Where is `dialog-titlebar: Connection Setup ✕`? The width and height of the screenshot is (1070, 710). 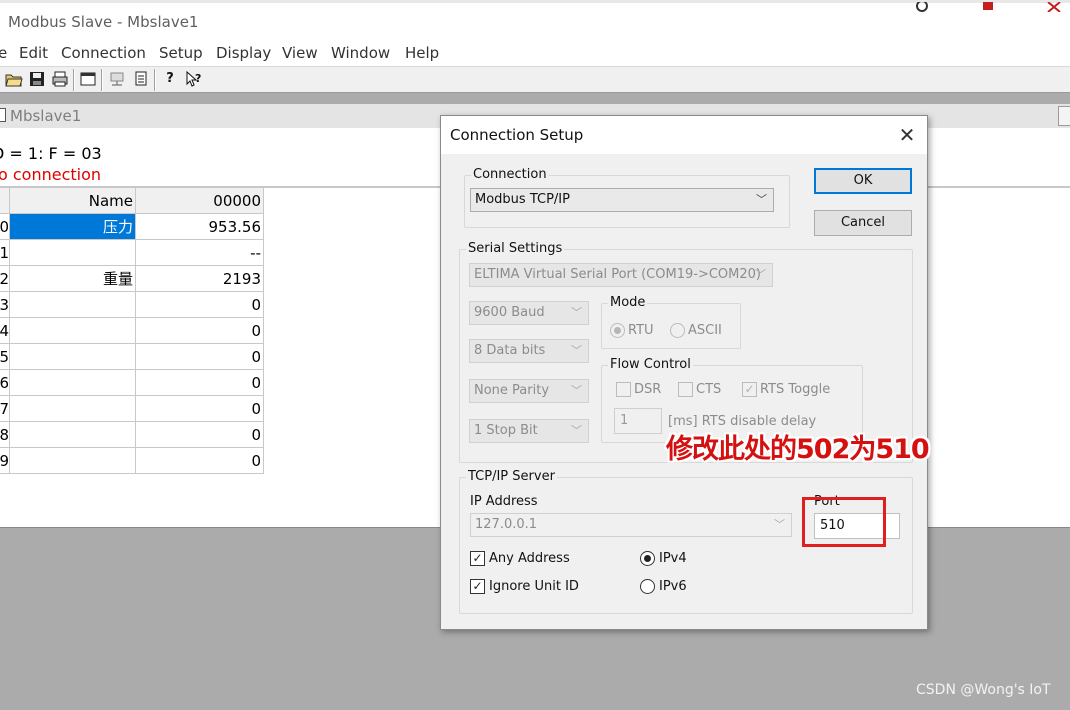
dialog-titlebar: Connection Setup ✕ is located at coordinates (684, 135).